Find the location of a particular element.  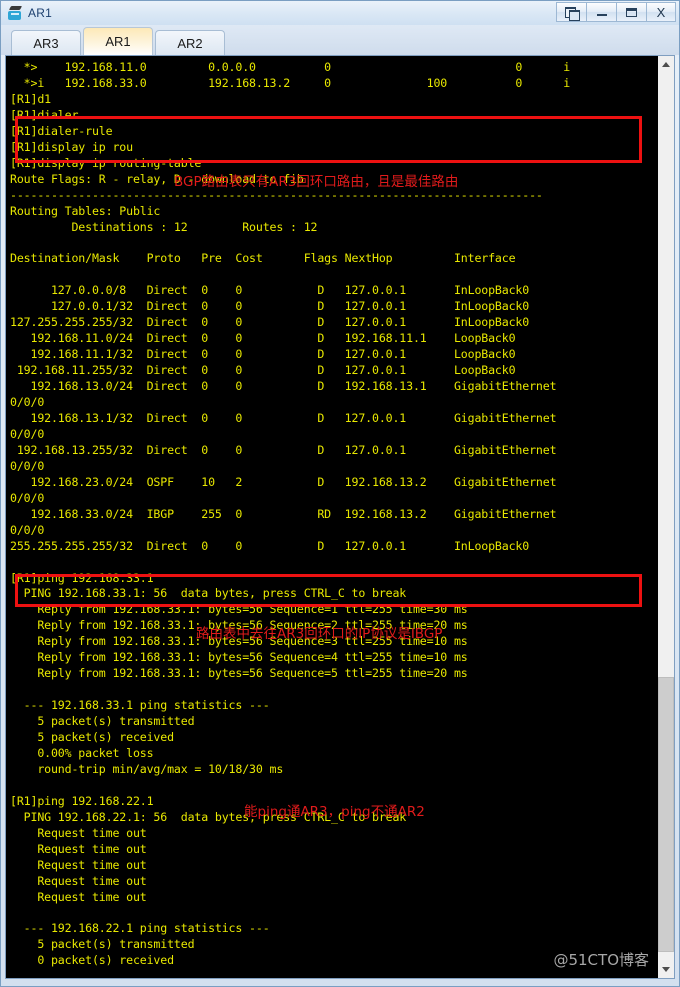

chevron-up-icon is located at coordinates (666, 64).